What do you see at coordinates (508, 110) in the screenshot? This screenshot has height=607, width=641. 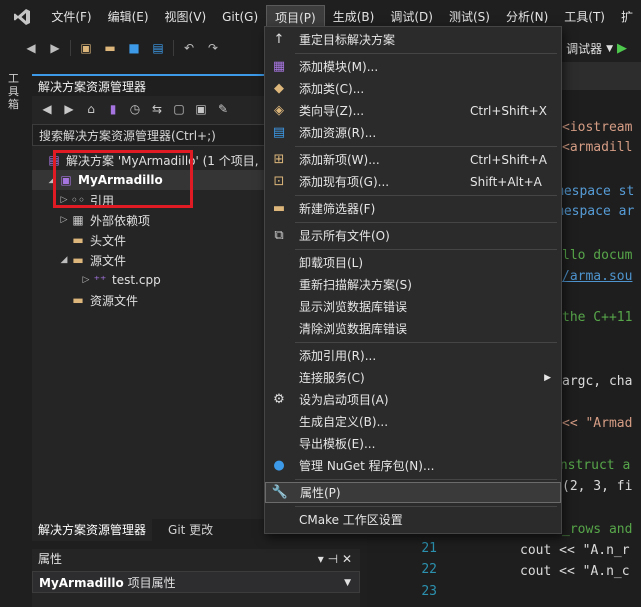 I see `shortcut-label: Ctrl+Shift+X` at bounding box center [508, 110].